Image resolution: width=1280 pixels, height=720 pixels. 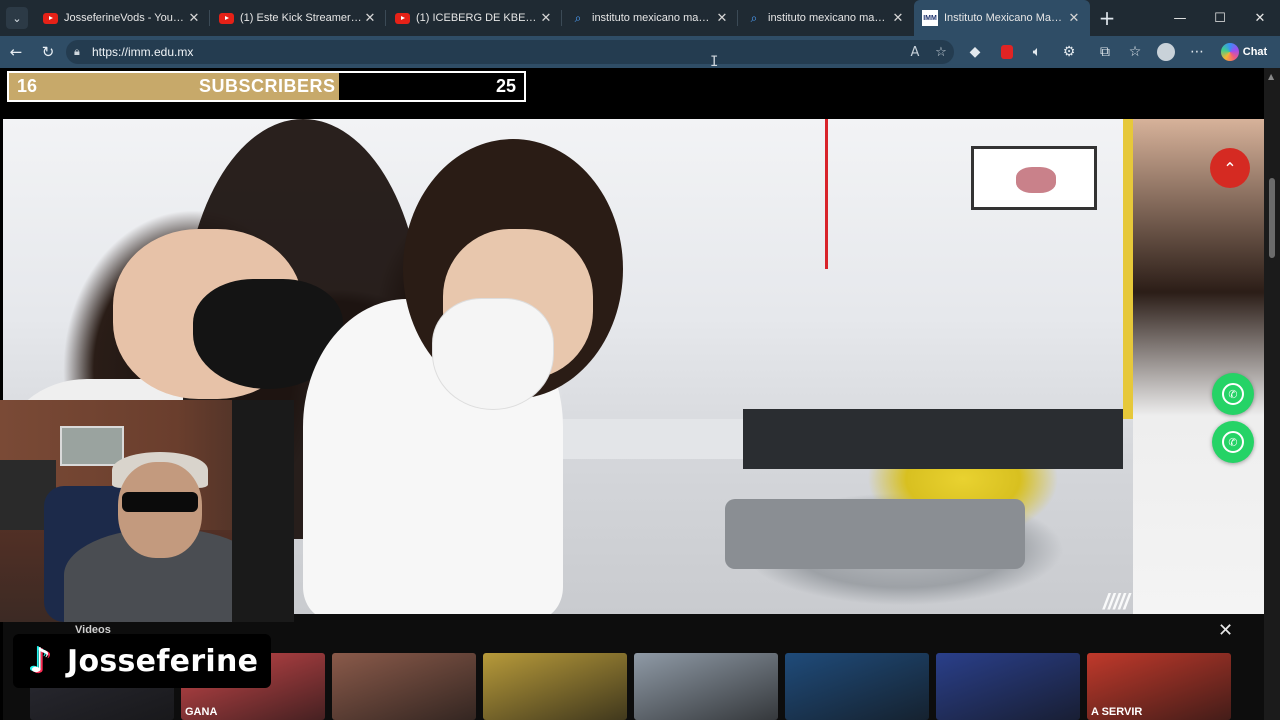 What do you see at coordinates (1229, 52) in the screenshot?
I see `copilot-icon` at bounding box center [1229, 52].